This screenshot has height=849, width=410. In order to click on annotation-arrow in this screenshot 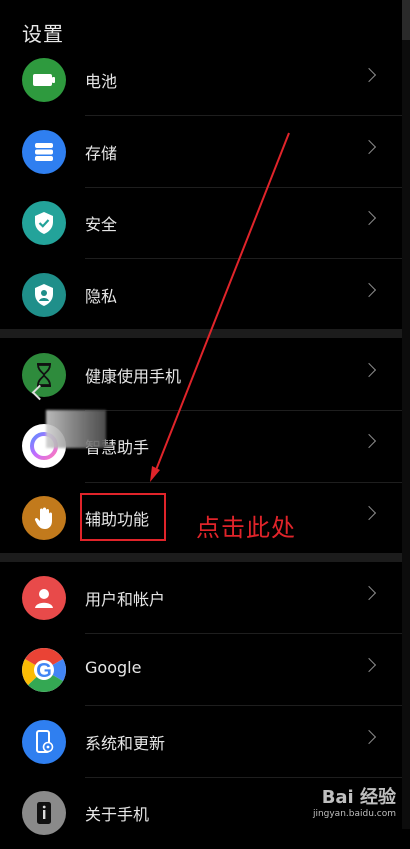, I will do `click(220, 307)`.